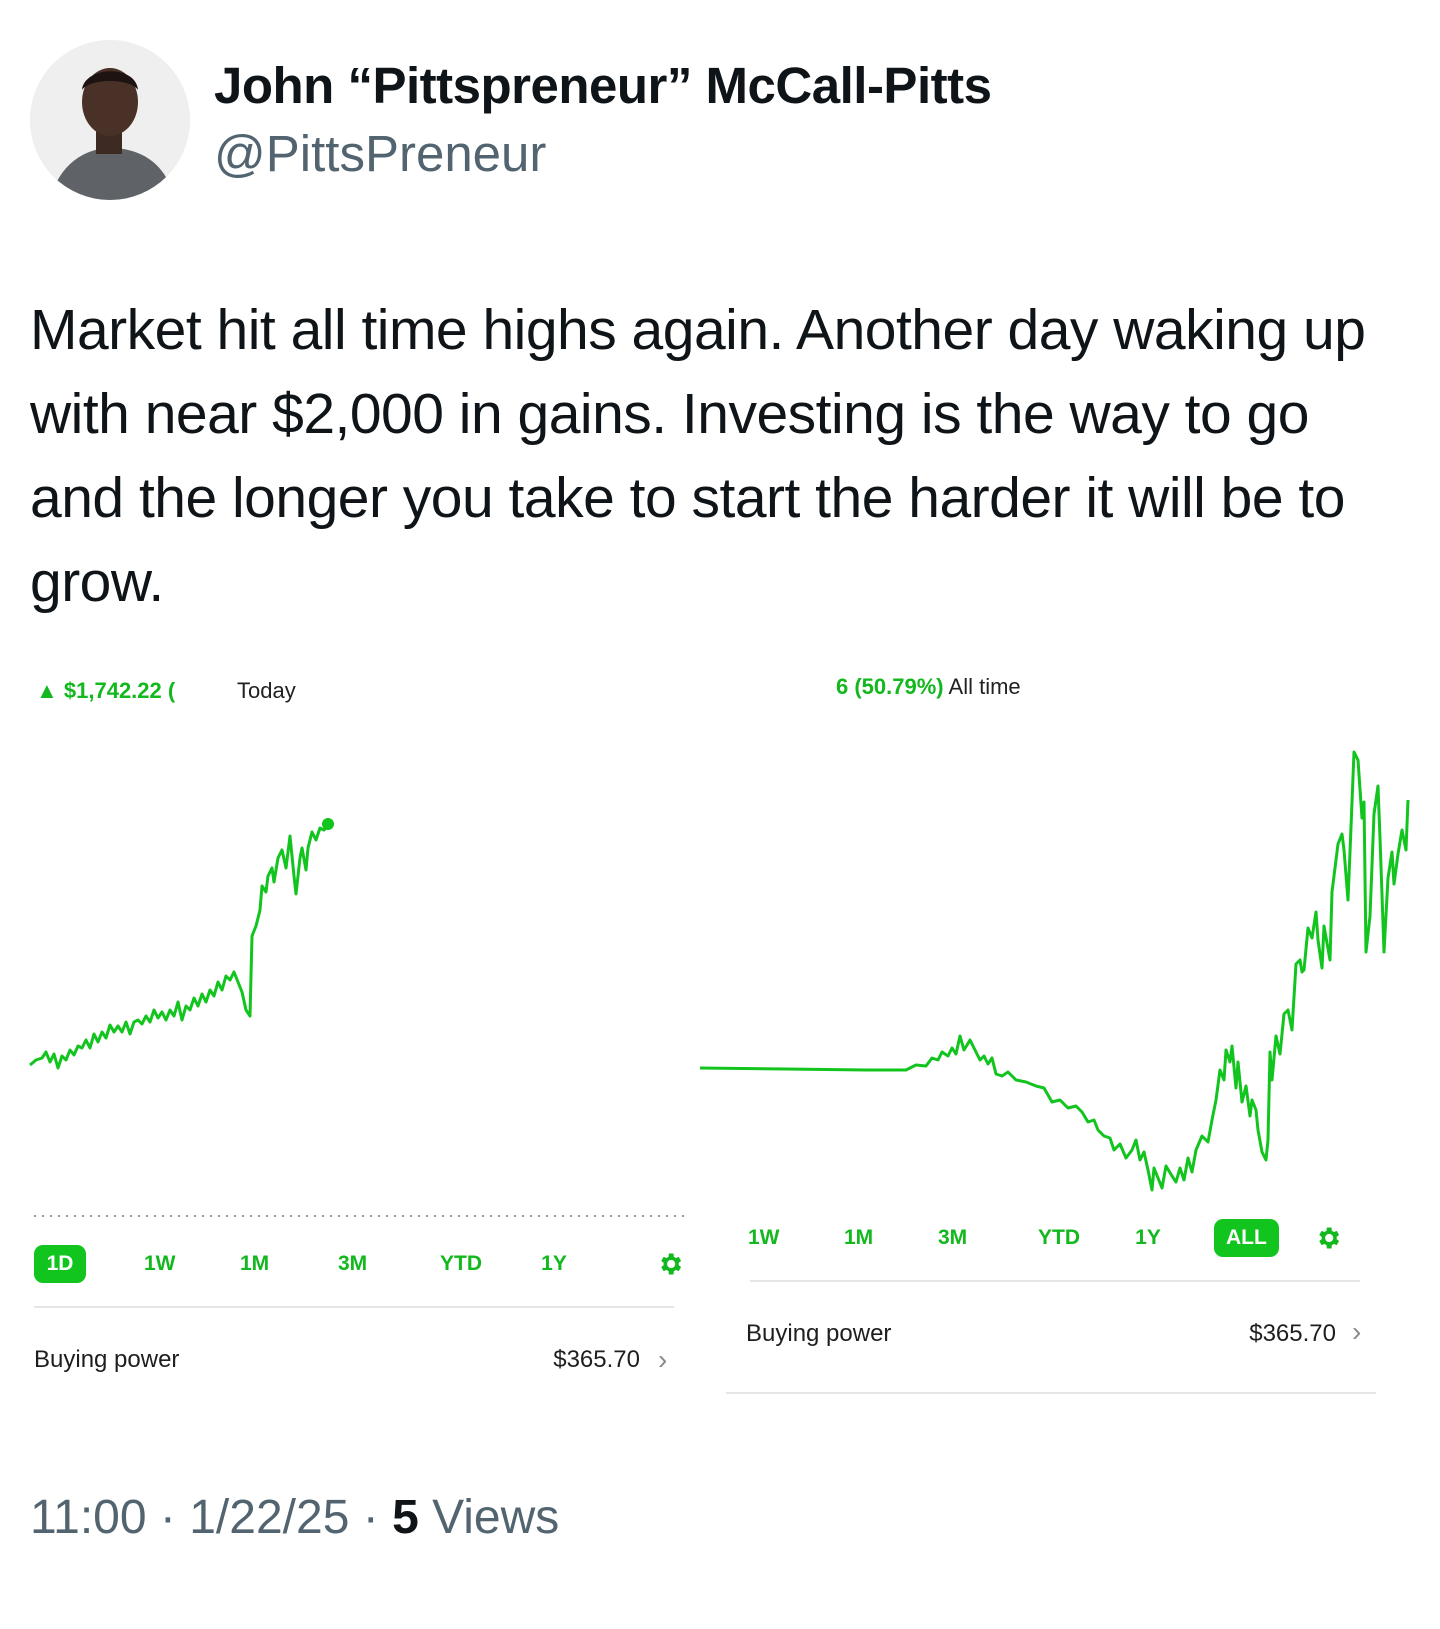 This screenshot has width=1440, height=1629. Describe the element at coordinates (328, 824) in the screenshot. I see `current-value-dot` at that location.